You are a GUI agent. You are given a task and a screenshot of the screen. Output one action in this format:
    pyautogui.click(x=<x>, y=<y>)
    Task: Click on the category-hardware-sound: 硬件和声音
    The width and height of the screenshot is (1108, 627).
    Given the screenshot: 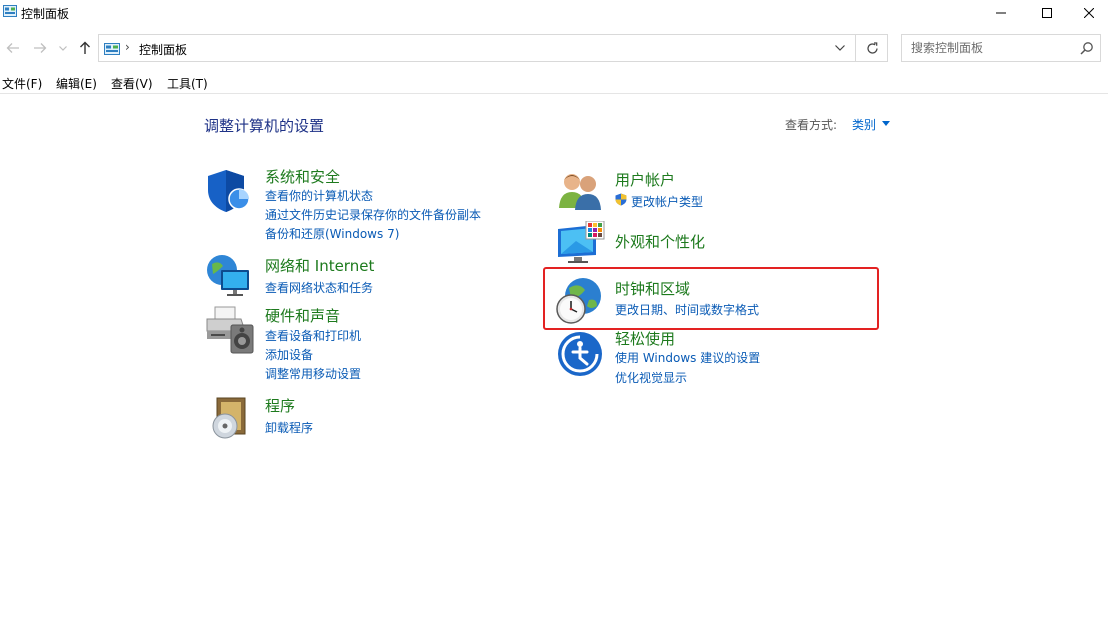 What is the action you would take?
    pyautogui.click(x=302, y=315)
    